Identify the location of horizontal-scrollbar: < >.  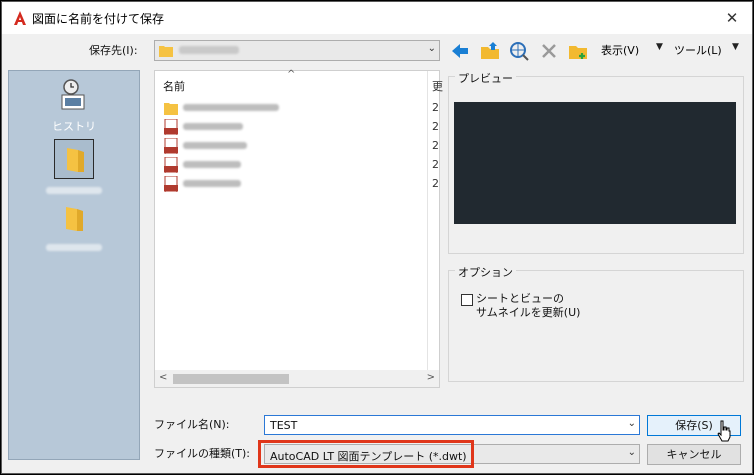
(297, 378).